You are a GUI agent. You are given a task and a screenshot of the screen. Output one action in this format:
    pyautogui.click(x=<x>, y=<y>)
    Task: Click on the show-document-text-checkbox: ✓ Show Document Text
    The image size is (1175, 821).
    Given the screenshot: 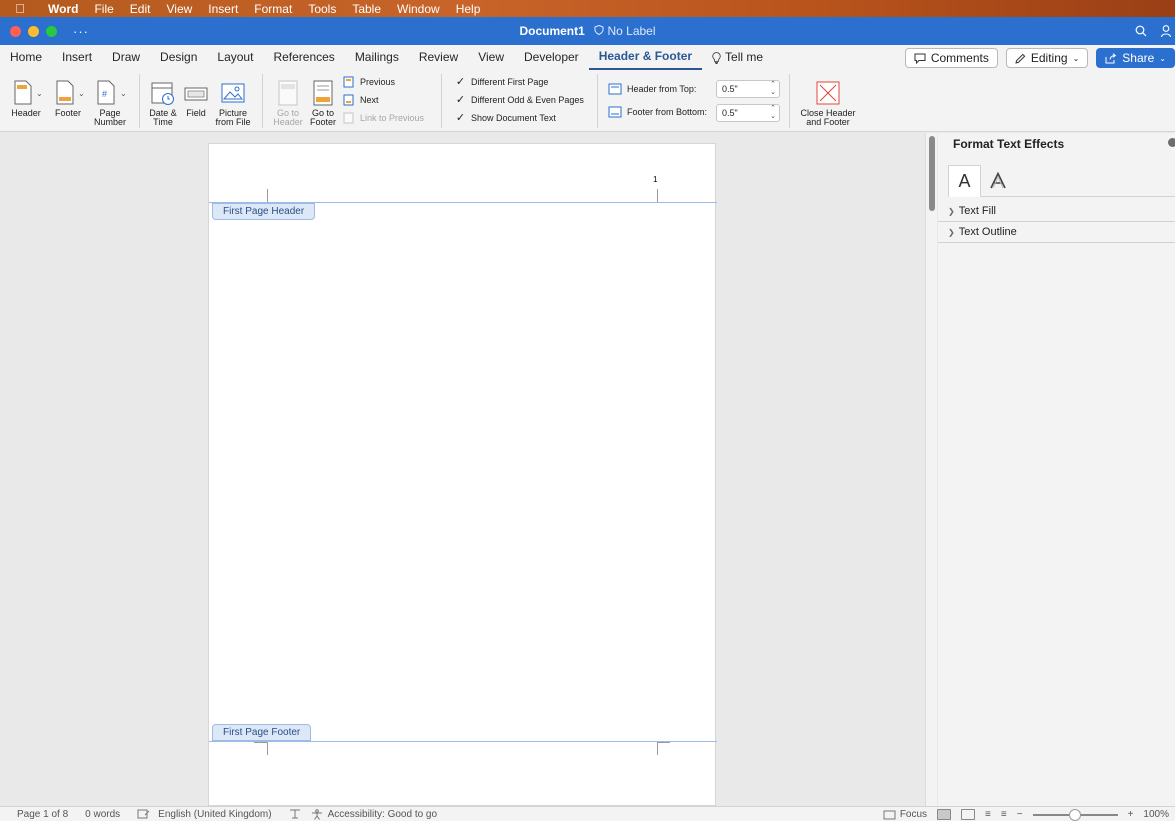 What is the action you would take?
    pyautogui.click(x=505, y=118)
    